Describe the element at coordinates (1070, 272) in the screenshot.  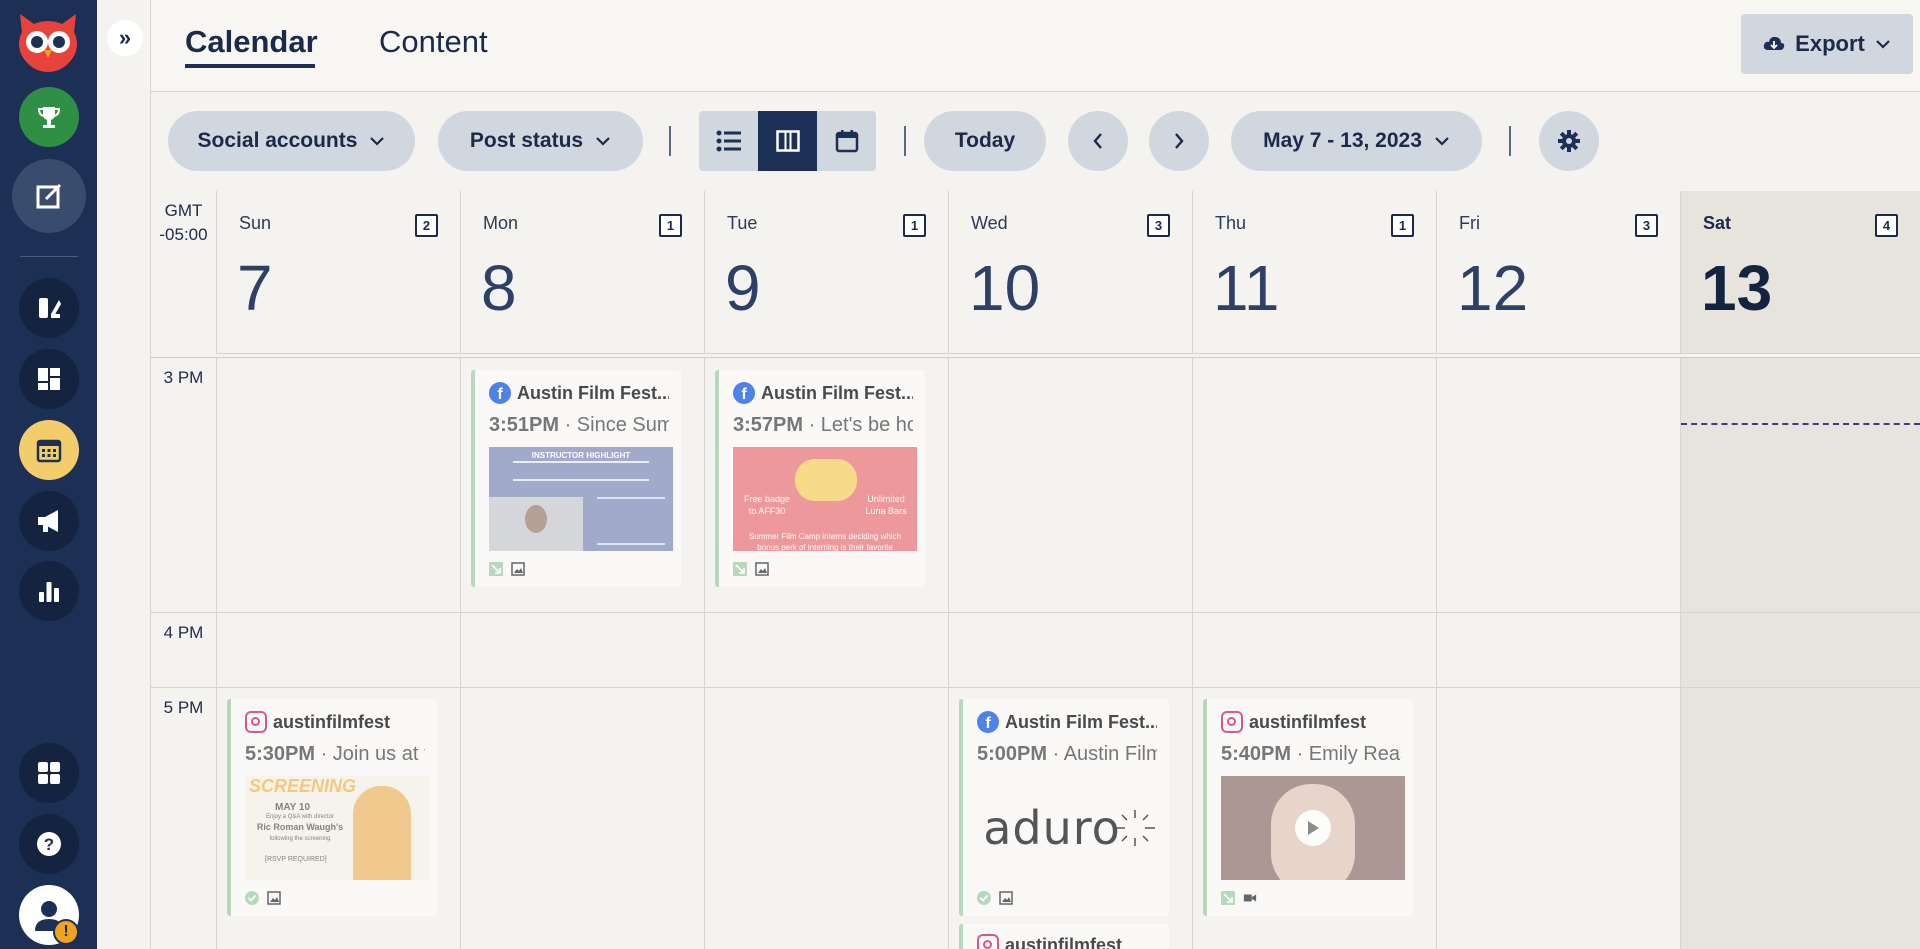
I see `day-header-wed: Wed 3 10` at that location.